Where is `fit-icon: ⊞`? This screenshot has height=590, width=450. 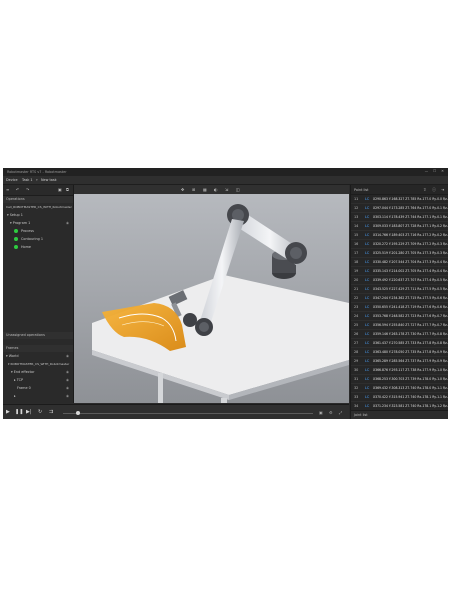 fit-icon: ⊞ is located at coordinates (193, 189).